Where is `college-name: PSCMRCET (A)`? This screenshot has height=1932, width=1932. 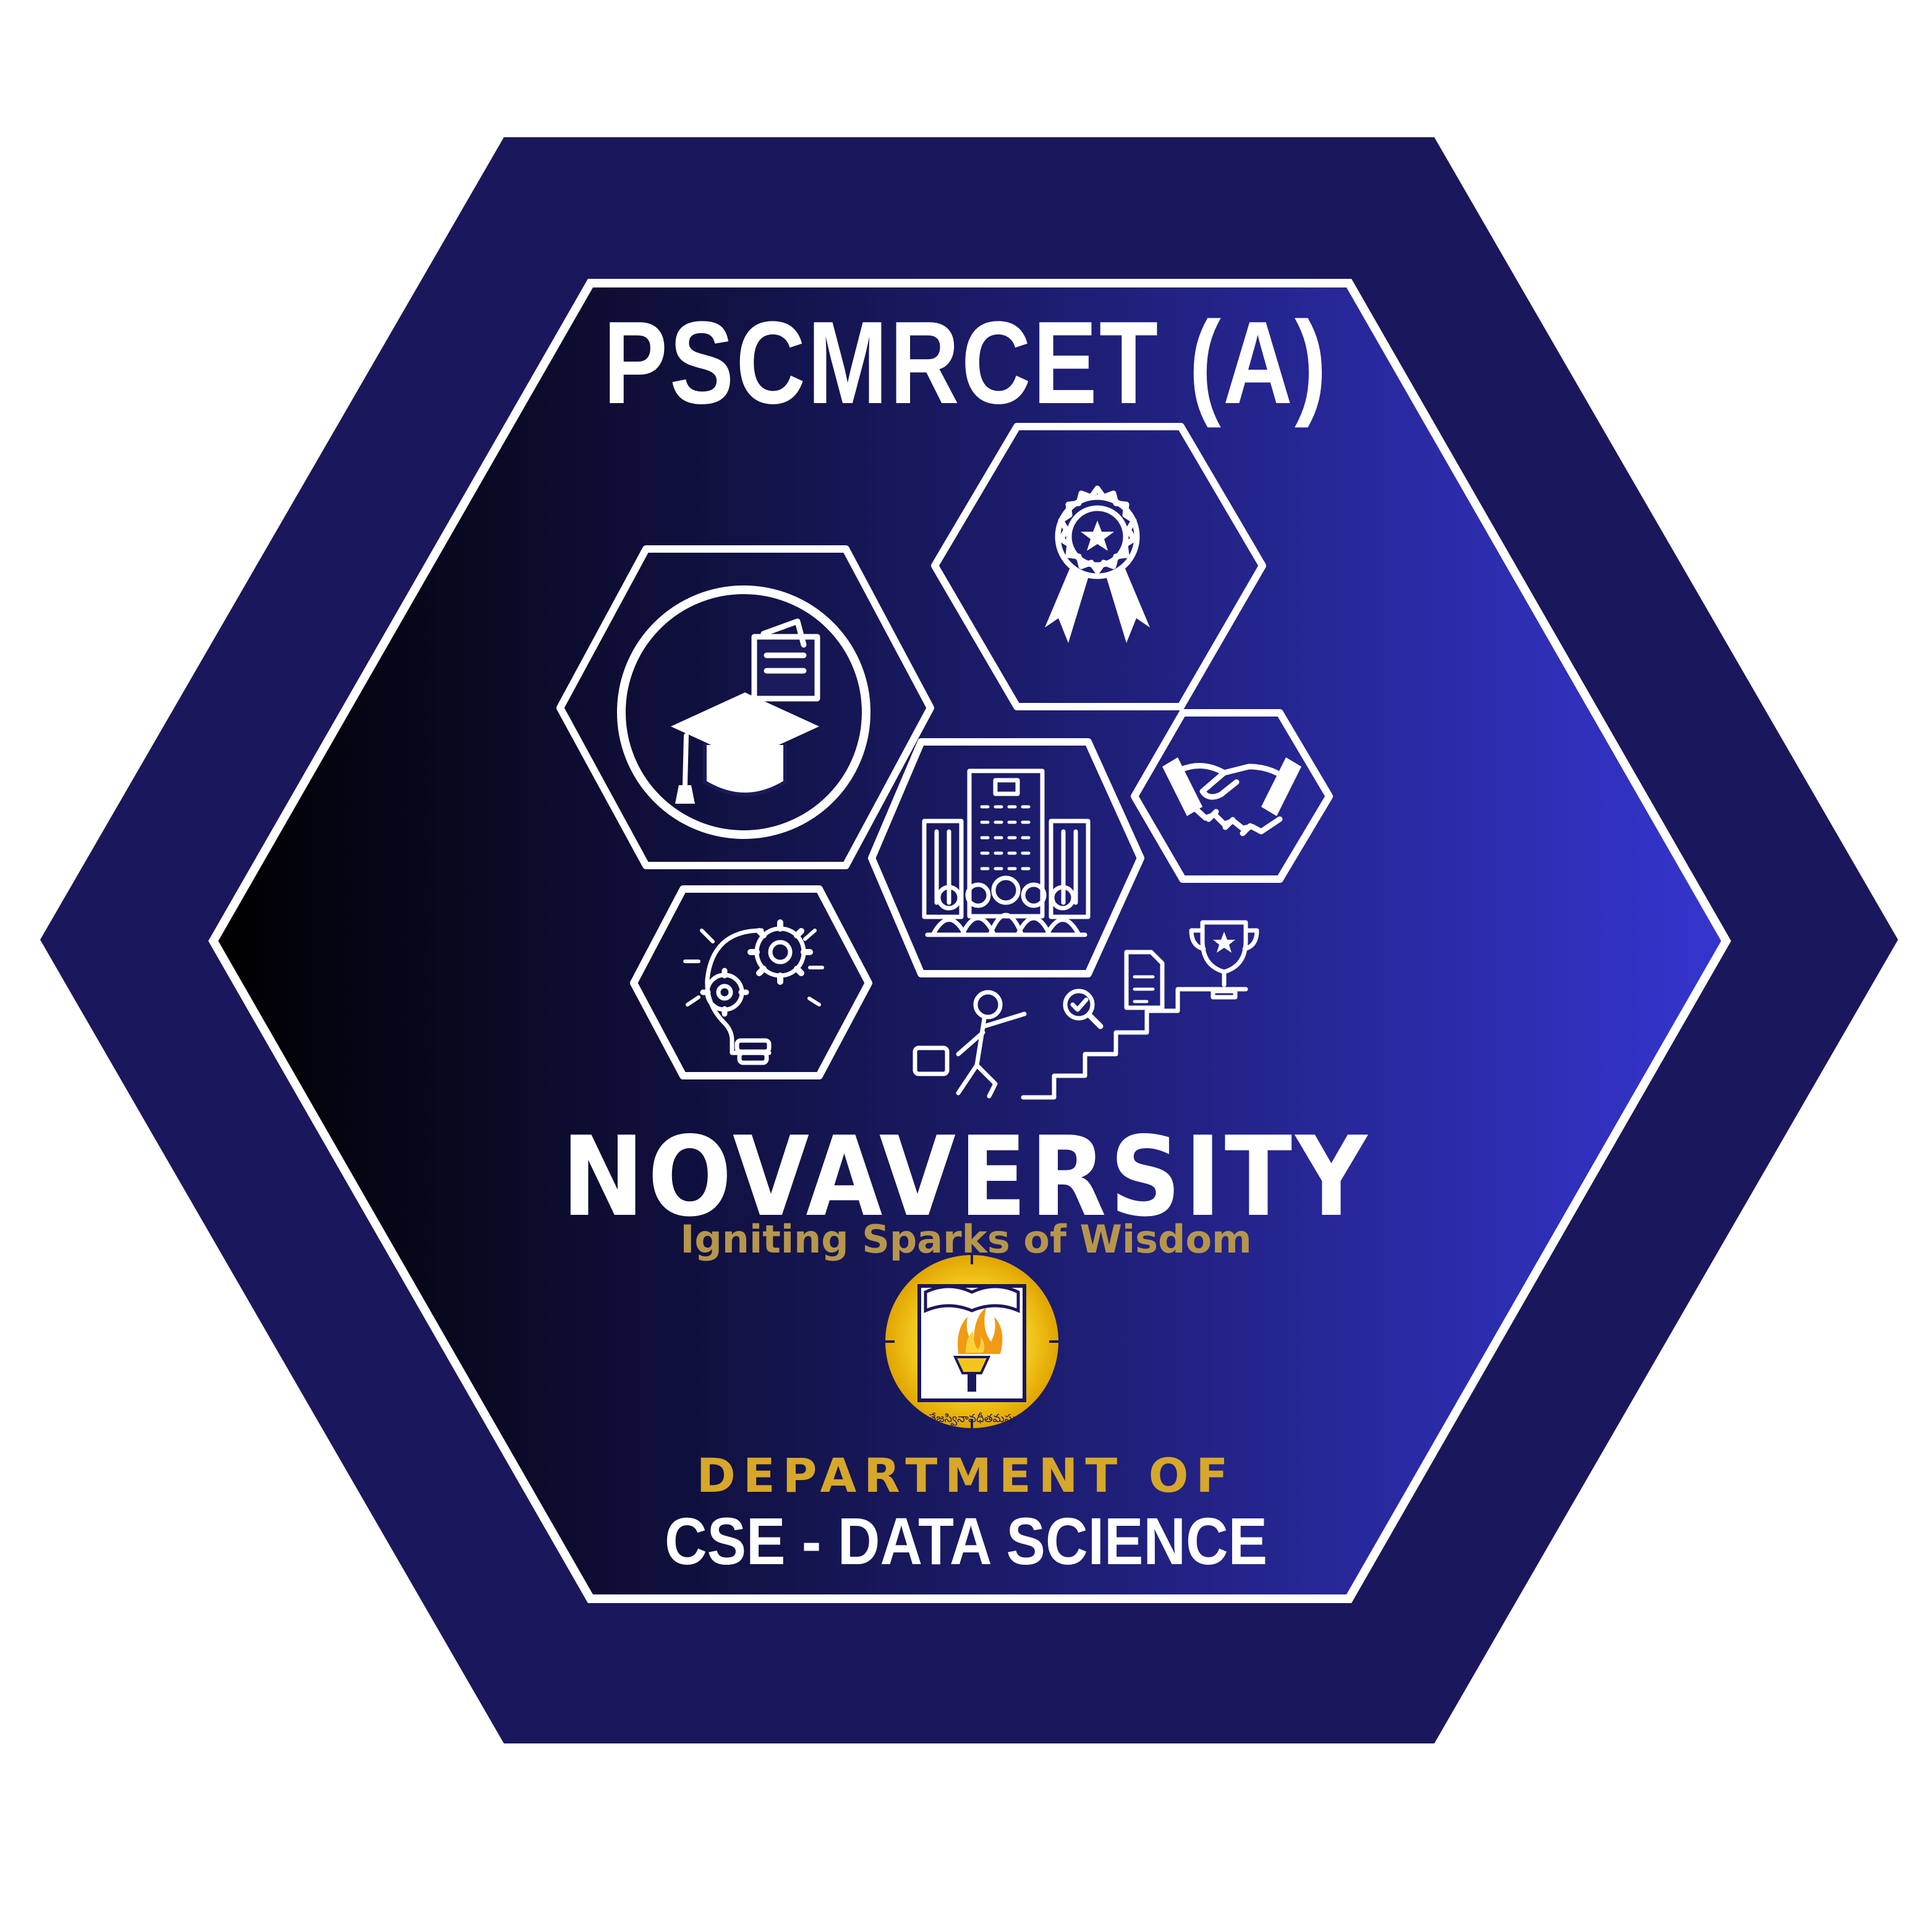
college-name: PSCMRCET (A) is located at coordinates (966, 363).